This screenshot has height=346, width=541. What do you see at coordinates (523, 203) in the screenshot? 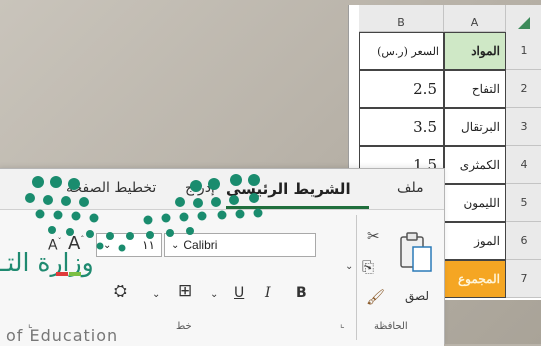
I see `row-header-5: 5` at bounding box center [523, 203].